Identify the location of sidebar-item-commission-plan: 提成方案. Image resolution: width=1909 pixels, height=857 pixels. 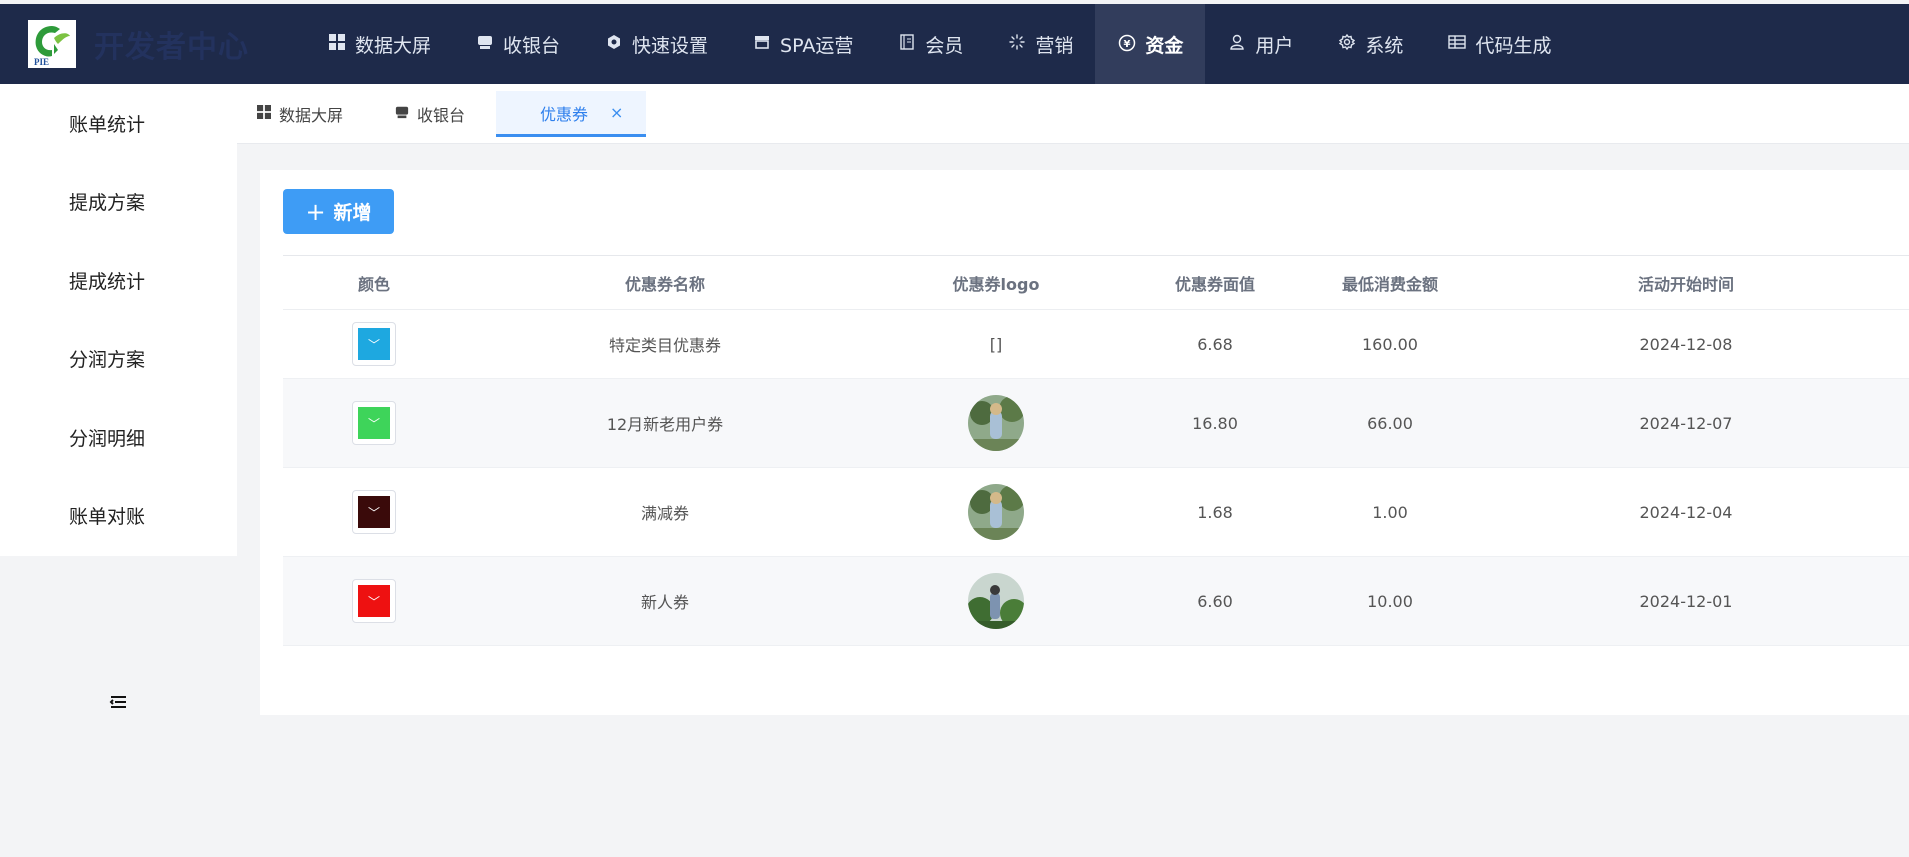
(118, 202).